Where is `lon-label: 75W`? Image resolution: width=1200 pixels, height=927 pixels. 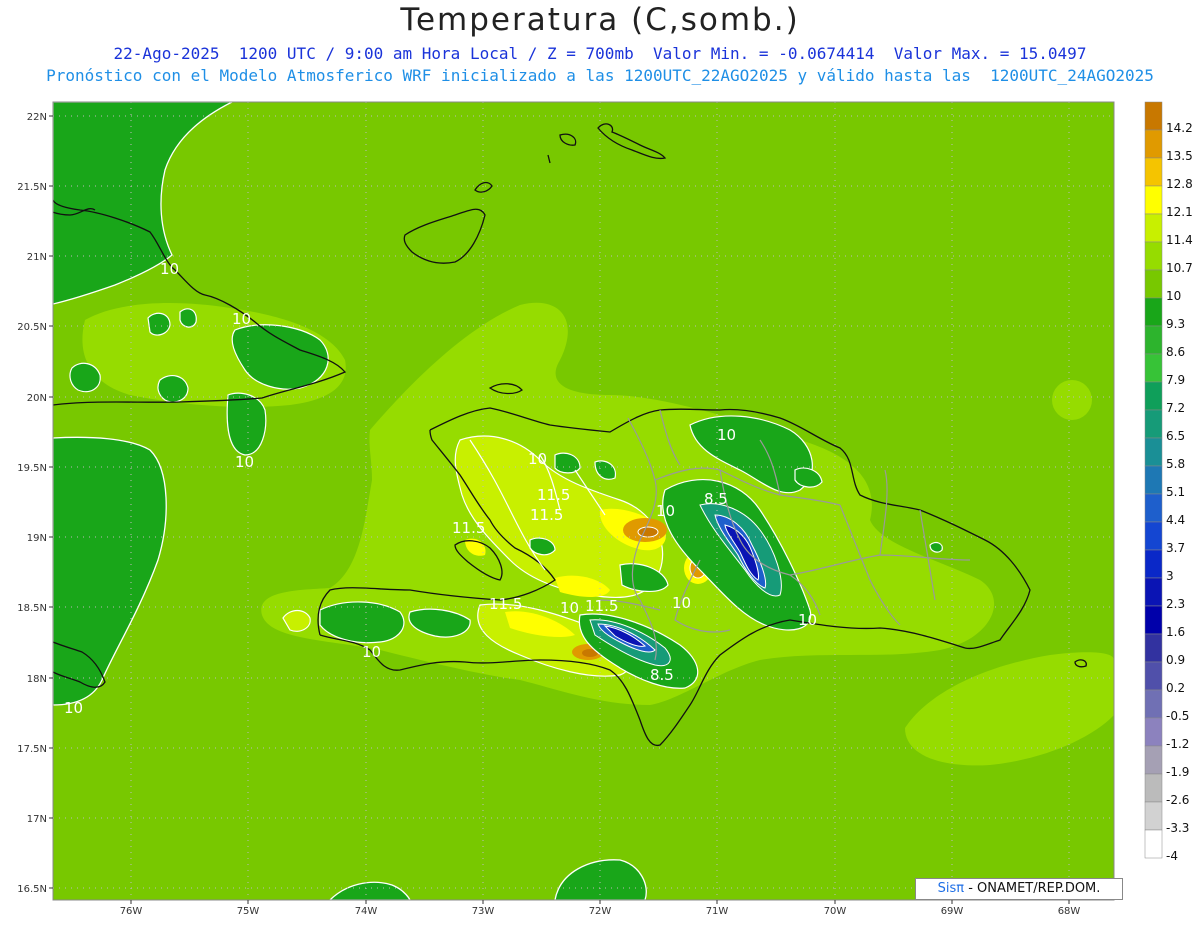 lon-label: 75W is located at coordinates (248, 911).